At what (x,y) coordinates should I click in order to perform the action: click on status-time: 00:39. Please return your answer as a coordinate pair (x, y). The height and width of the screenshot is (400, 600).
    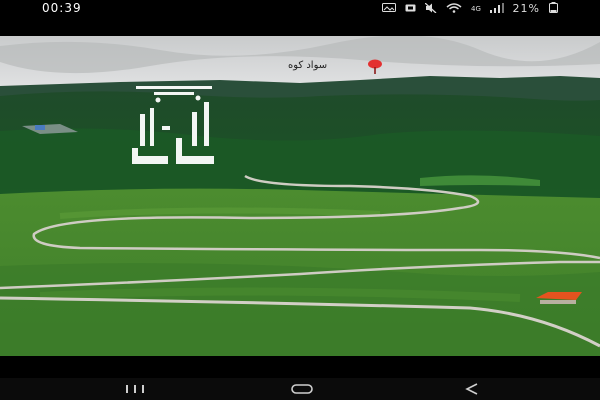
    Looking at the image, I should click on (62, 8).